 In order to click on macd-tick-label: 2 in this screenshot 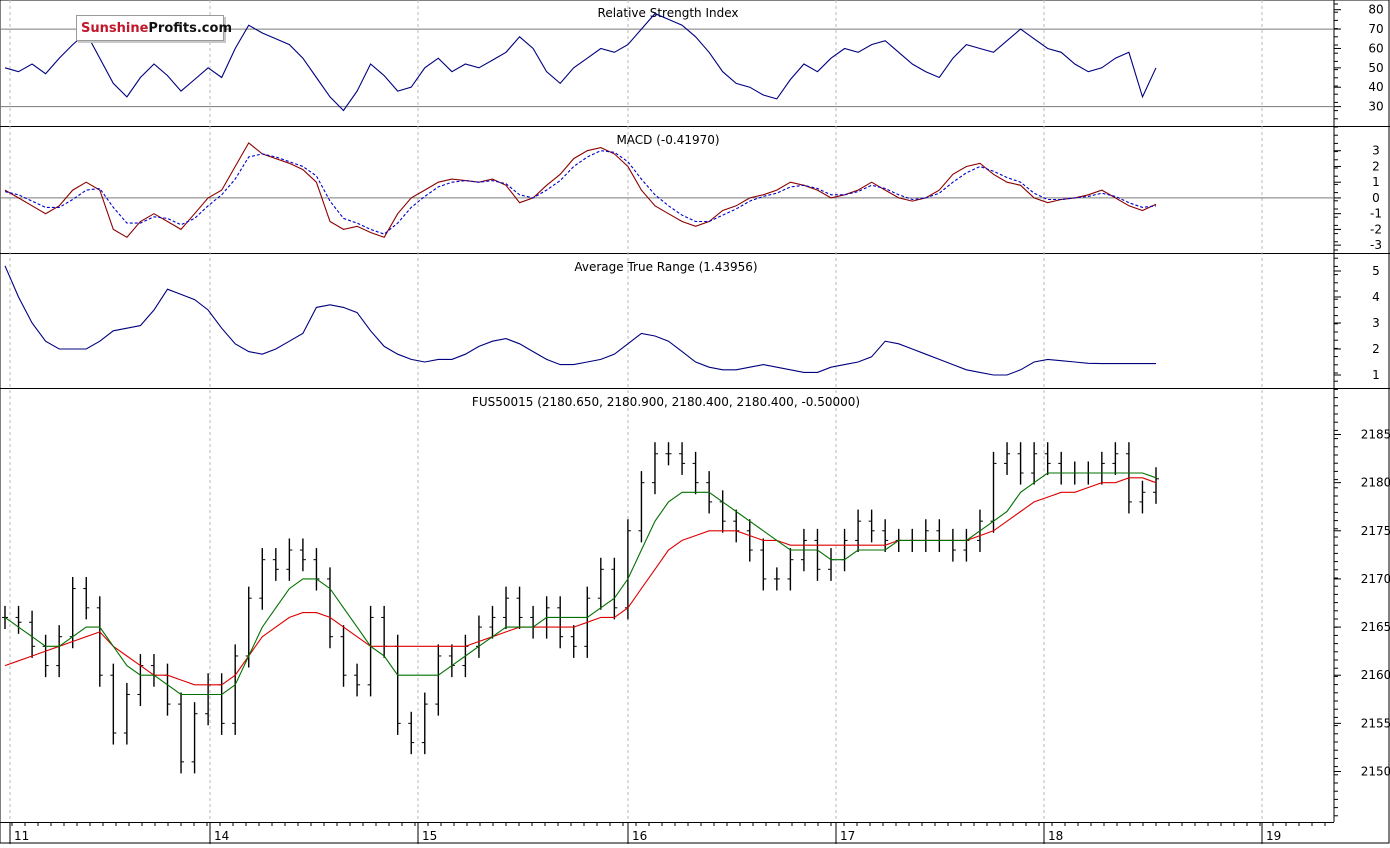, I will do `click(1376, 166)`.